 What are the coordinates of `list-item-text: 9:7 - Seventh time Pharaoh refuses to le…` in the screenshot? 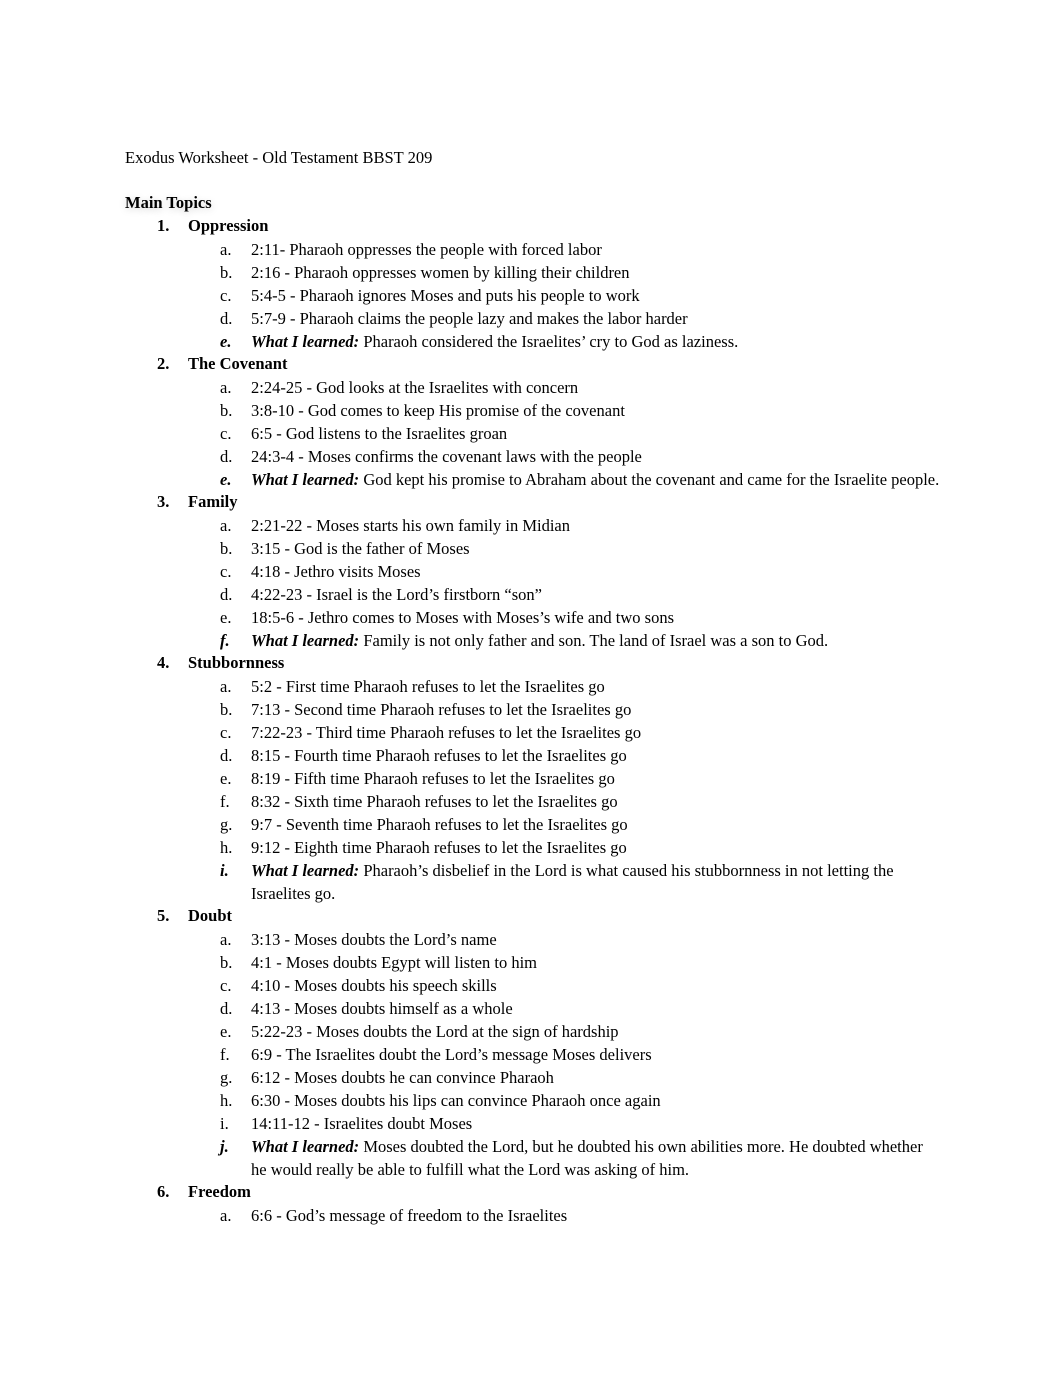 It's located at (439, 824).